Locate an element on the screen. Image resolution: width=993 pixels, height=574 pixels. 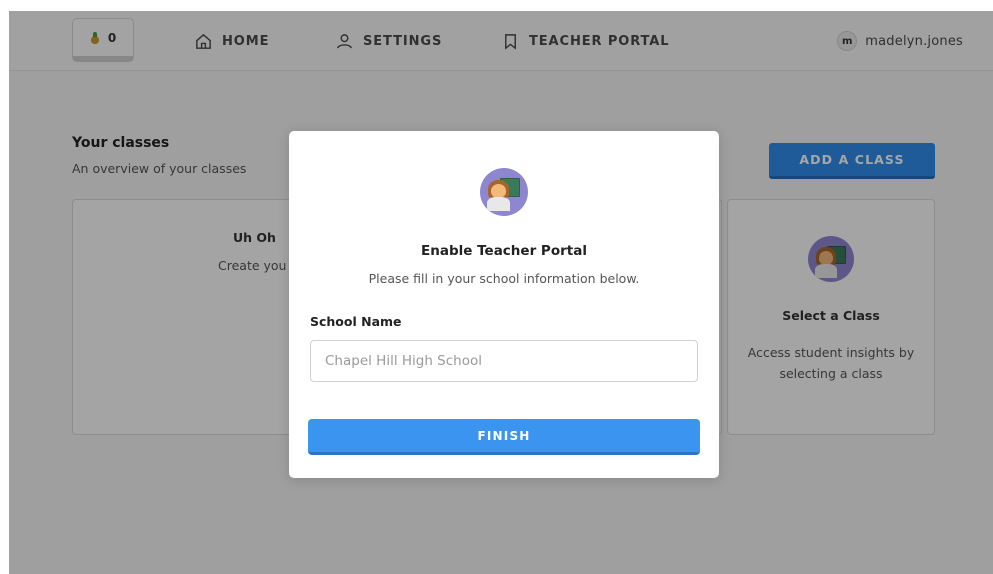
finish-button: FINISH is located at coordinates (504, 437).